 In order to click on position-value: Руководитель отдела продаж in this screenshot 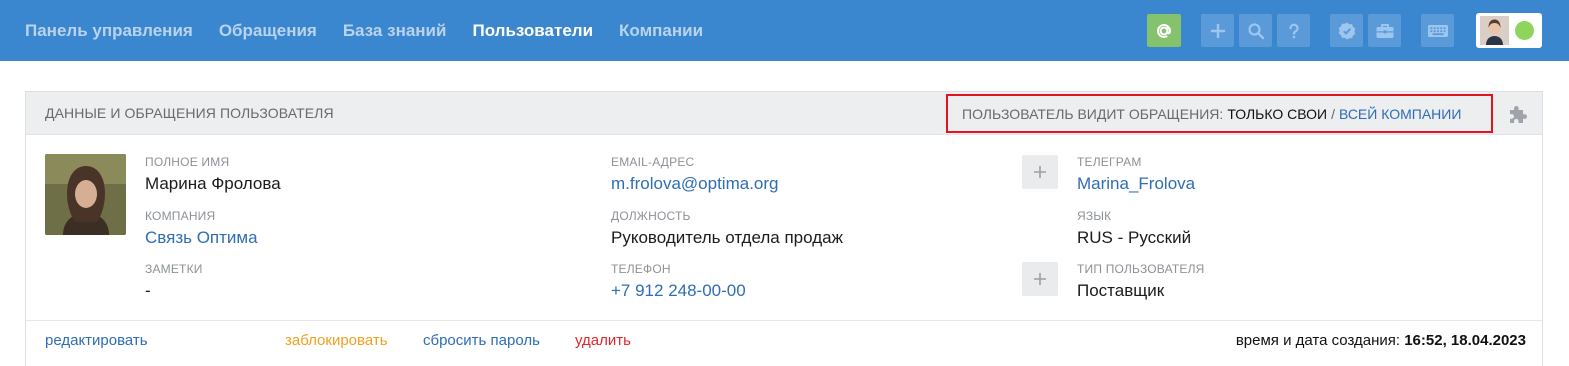, I will do `click(727, 237)`.